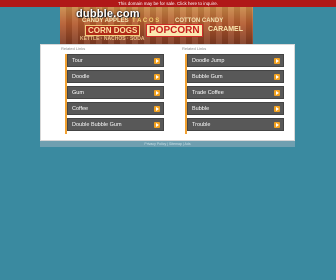  What do you see at coordinates (78, 93) in the screenshot?
I see `link-label: Gum` at bounding box center [78, 93].